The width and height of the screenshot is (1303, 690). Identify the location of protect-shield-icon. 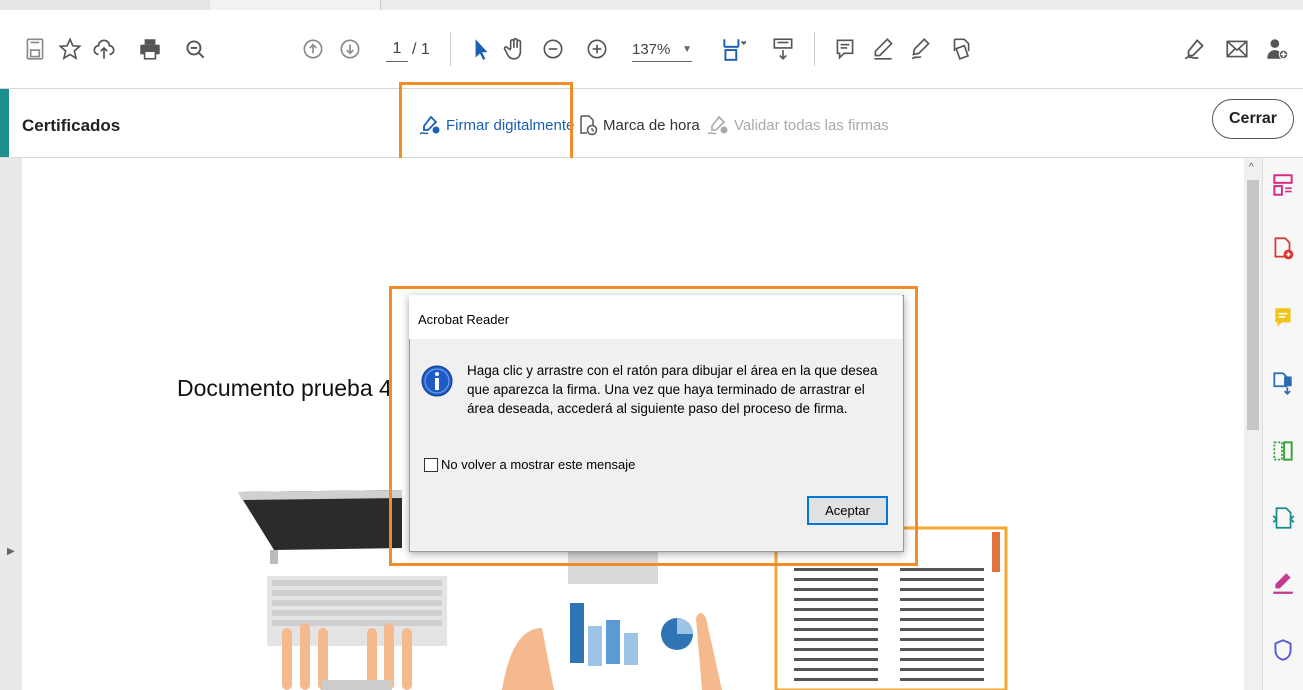
(1283, 650).